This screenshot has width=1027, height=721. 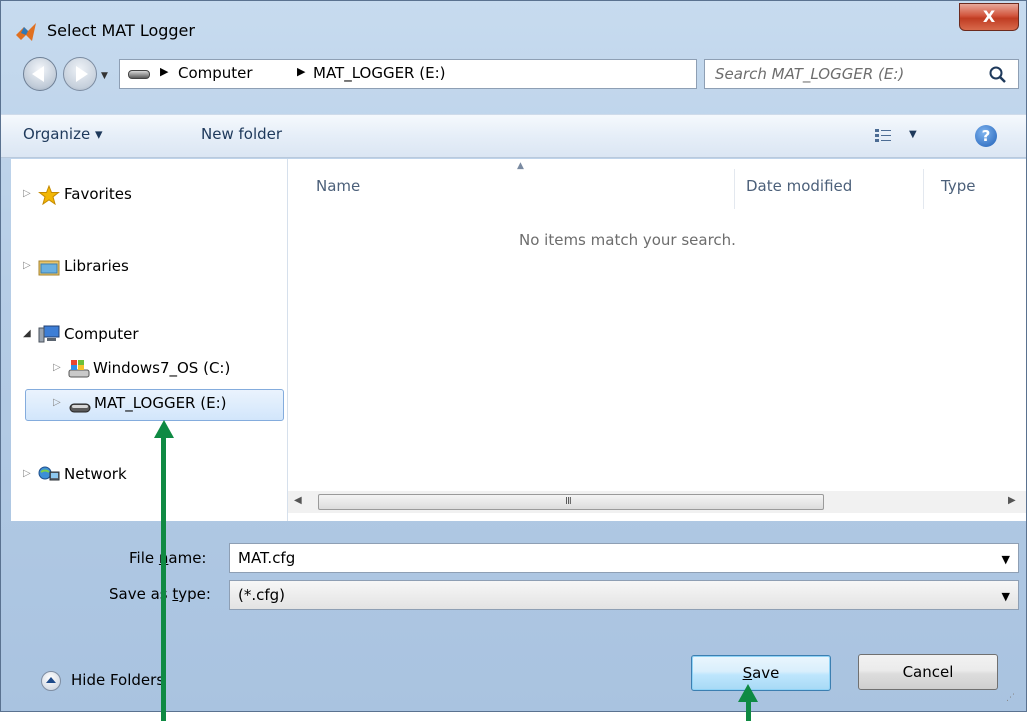 What do you see at coordinates (146, 476) in the screenshot?
I see `tree-item-network: ▷ Network` at bounding box center [146, 476].